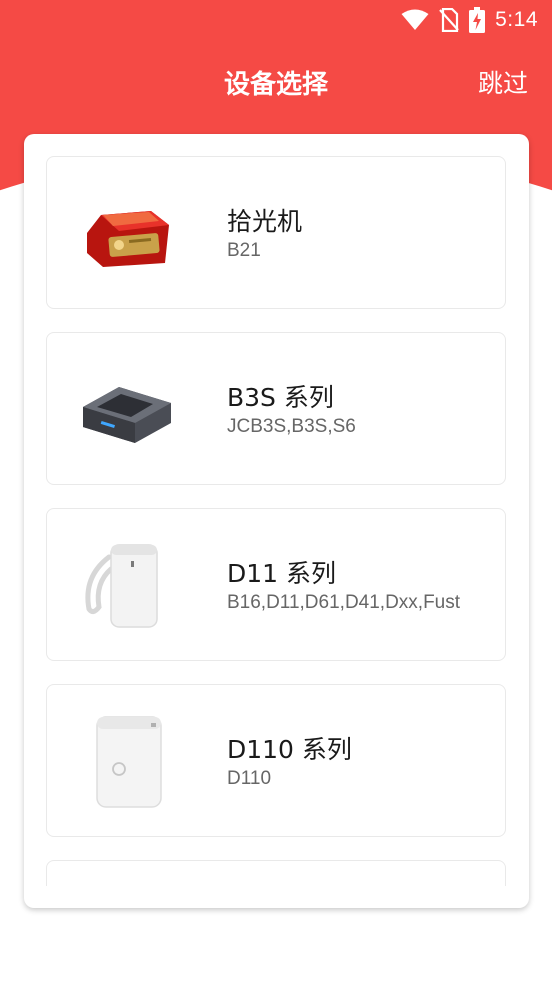 This screenshot has width=552, height=981. Describe the element at coordinates (127, 415) in the screenshot. I see `gray-printer-image` at that location.